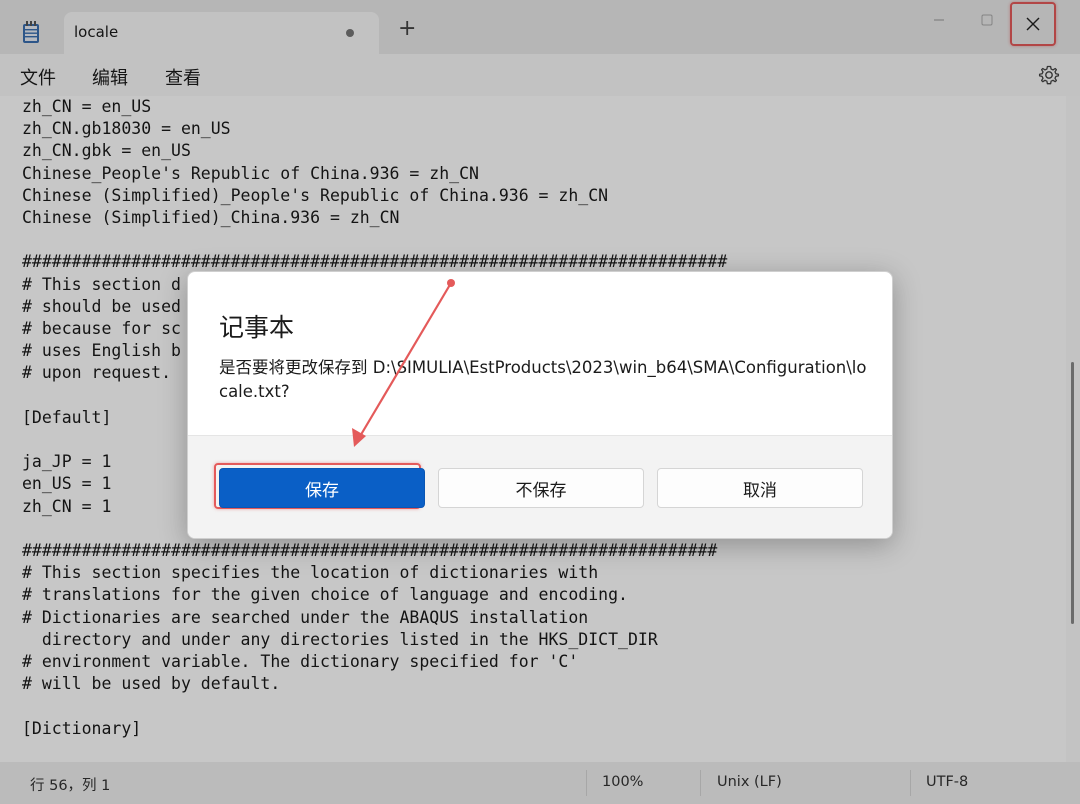 Image resolution: width=1080 pixels, height=804 pixels. Describe the element at coordinates (257, 327) in the screenshot. I see `dialog-title: 记事本` at that location.